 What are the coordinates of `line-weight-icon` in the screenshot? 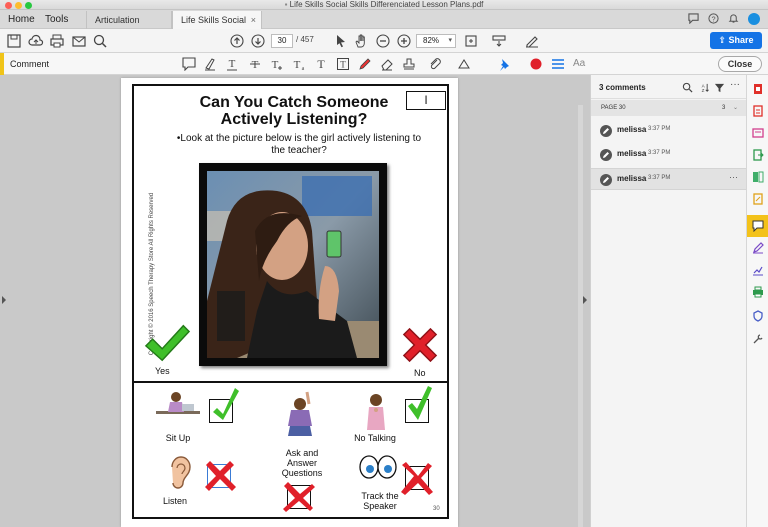 It's located at (558, 64).